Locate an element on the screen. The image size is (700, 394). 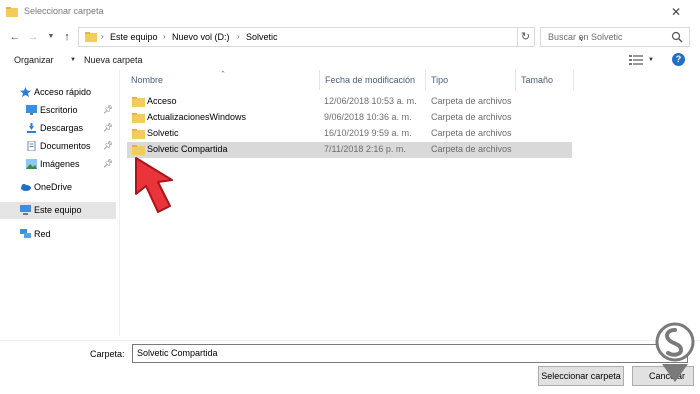
documents-icon is located at coordinates (31, 146).